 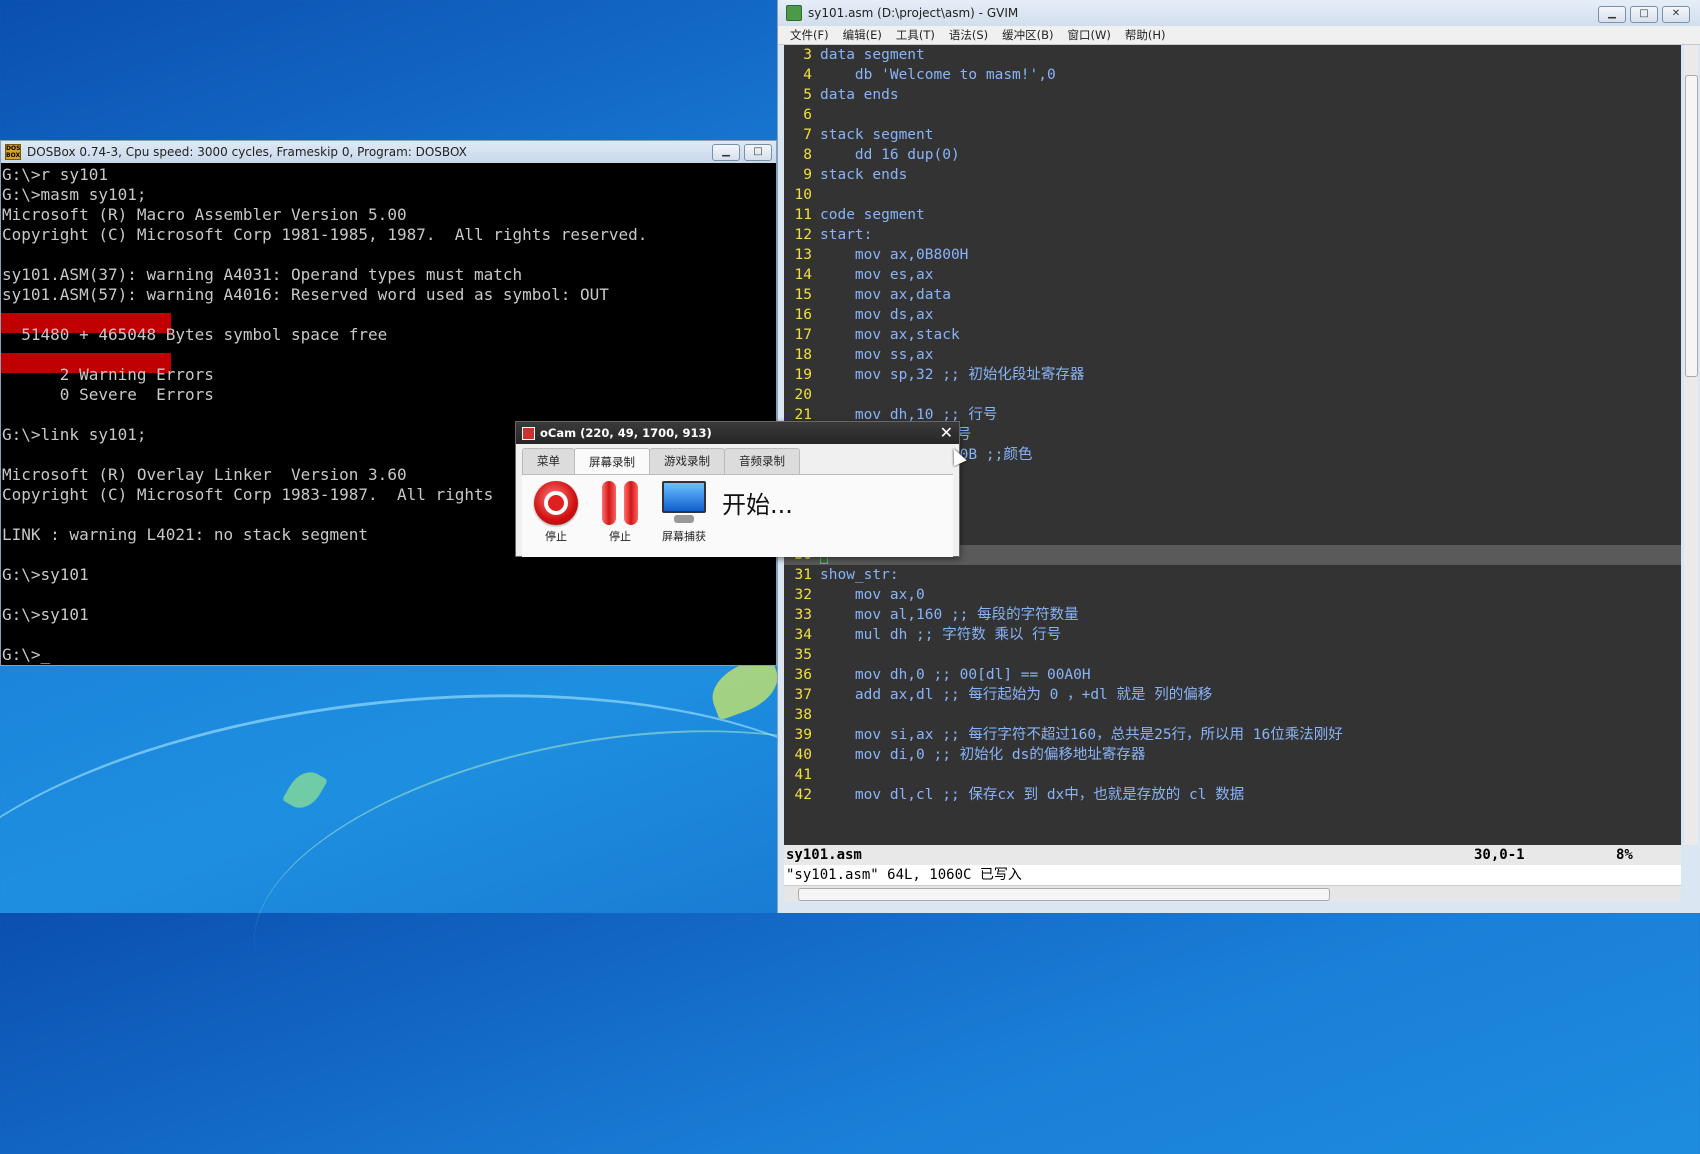 What do you see at coordinates (1232, 575) in the screenshot?
I see `code-line: 31 show_str:` at bounding box center [1232, 575].